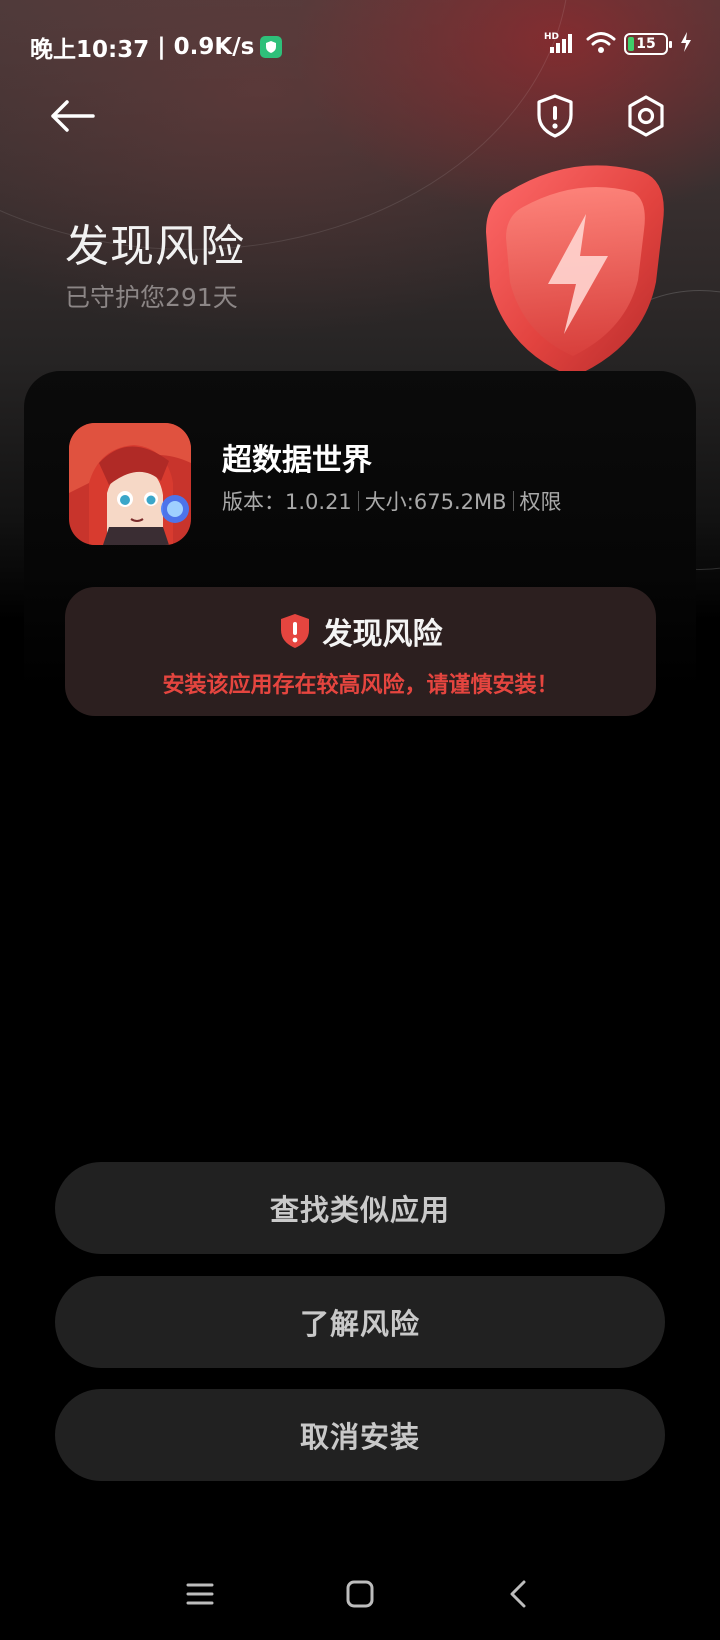 This screenshot has height=1640, width=720. I want to click on signal-icon: HD, so click(561, 44).